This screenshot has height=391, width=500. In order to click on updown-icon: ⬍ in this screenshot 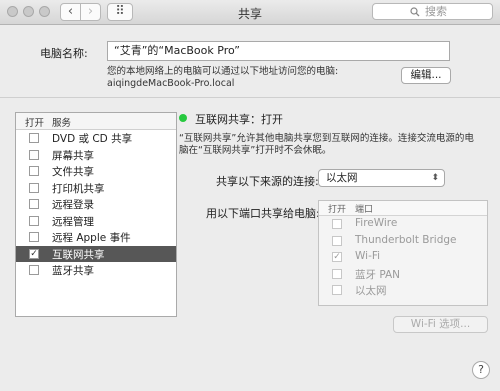, I will do `click(435, 178)`.